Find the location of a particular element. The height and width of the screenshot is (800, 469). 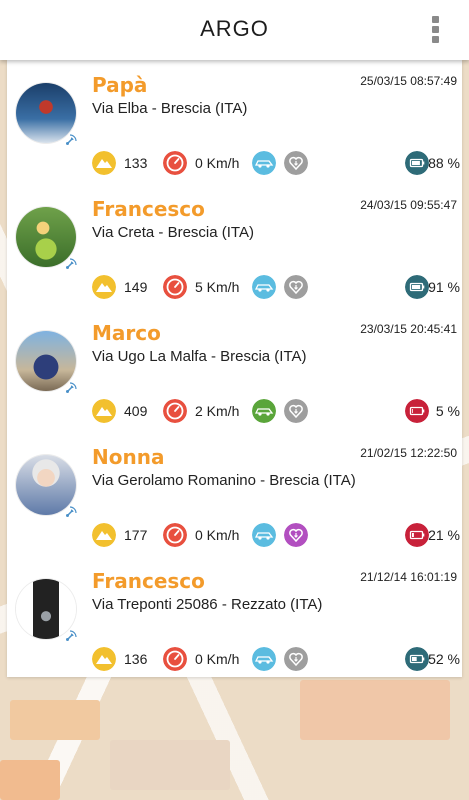

stats-row: 409 2 Km/h 5 % is located at coordinates (276, 412).